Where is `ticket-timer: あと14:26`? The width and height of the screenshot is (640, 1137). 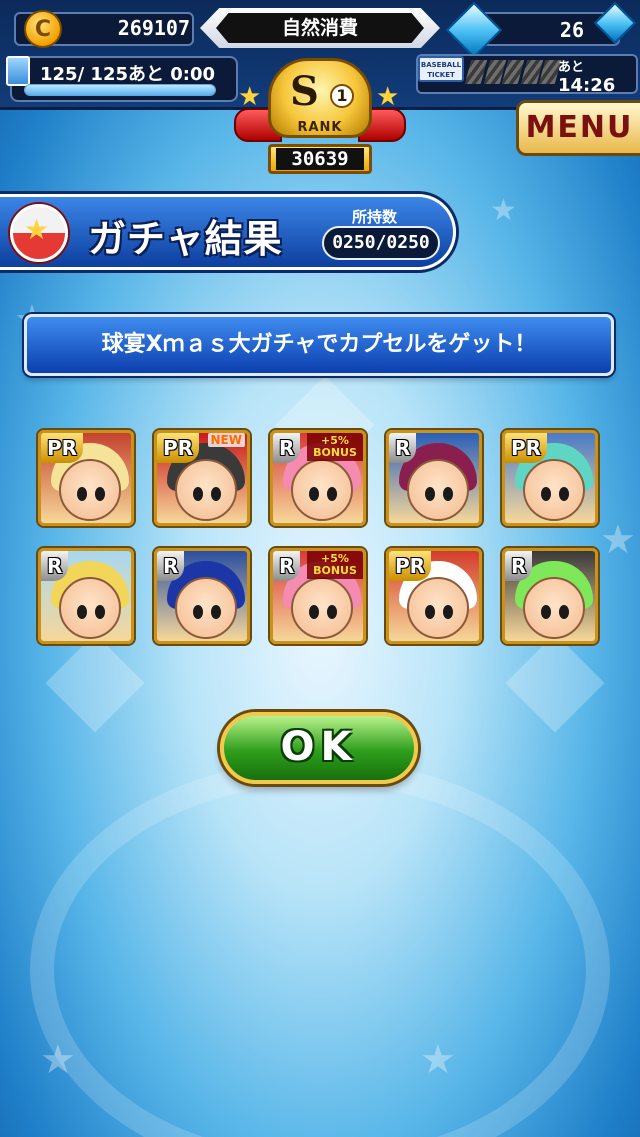
ticket-timer: あと14:26 is located at coordinates (599, 76).